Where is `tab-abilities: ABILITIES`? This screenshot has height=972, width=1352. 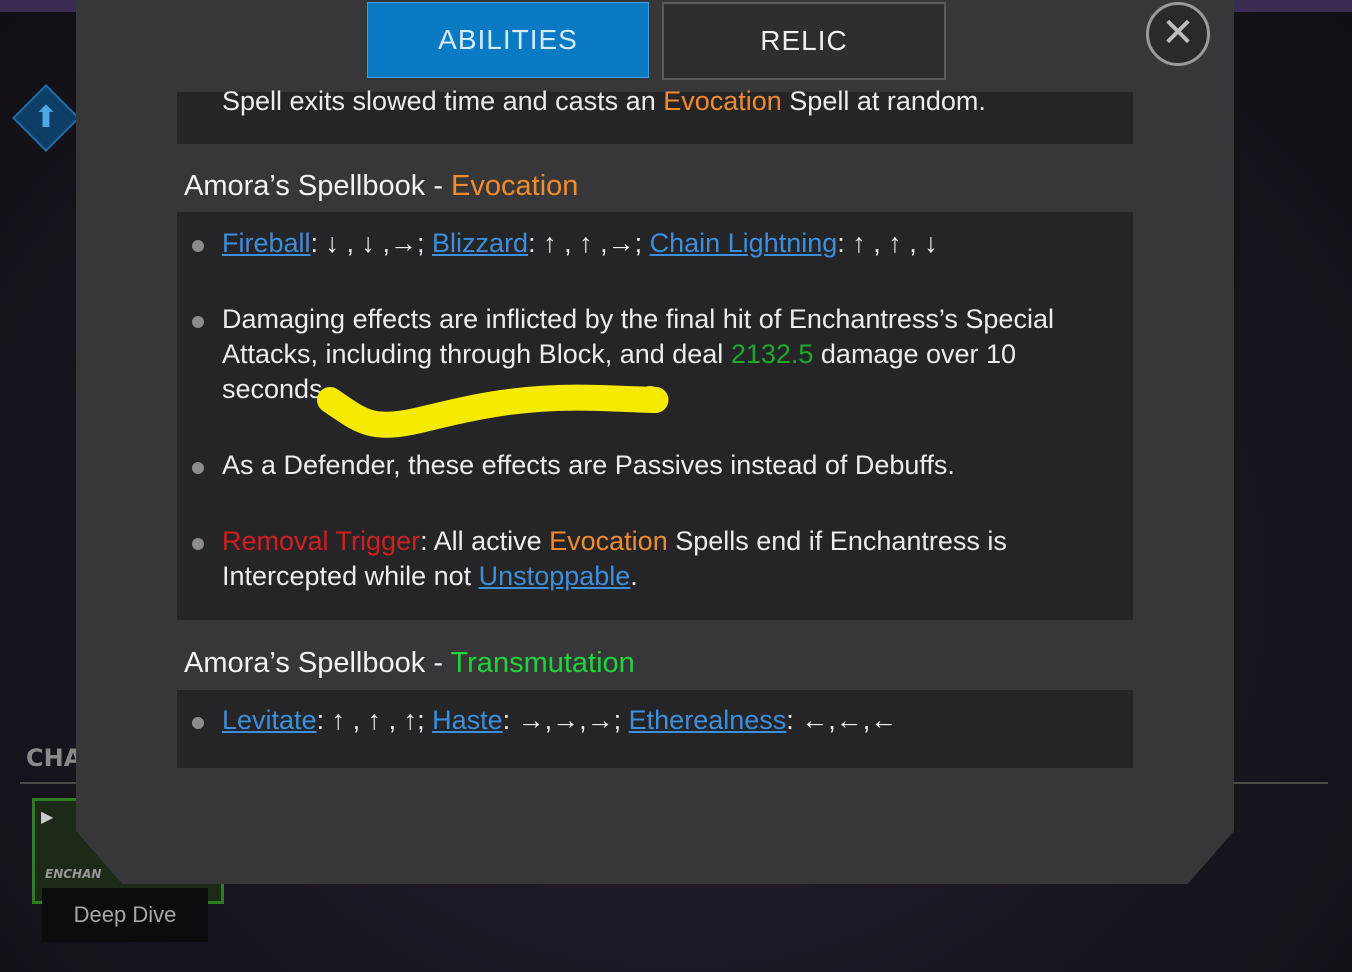
tab-abilities: ABILITIES is located at coordinates (508, 40).